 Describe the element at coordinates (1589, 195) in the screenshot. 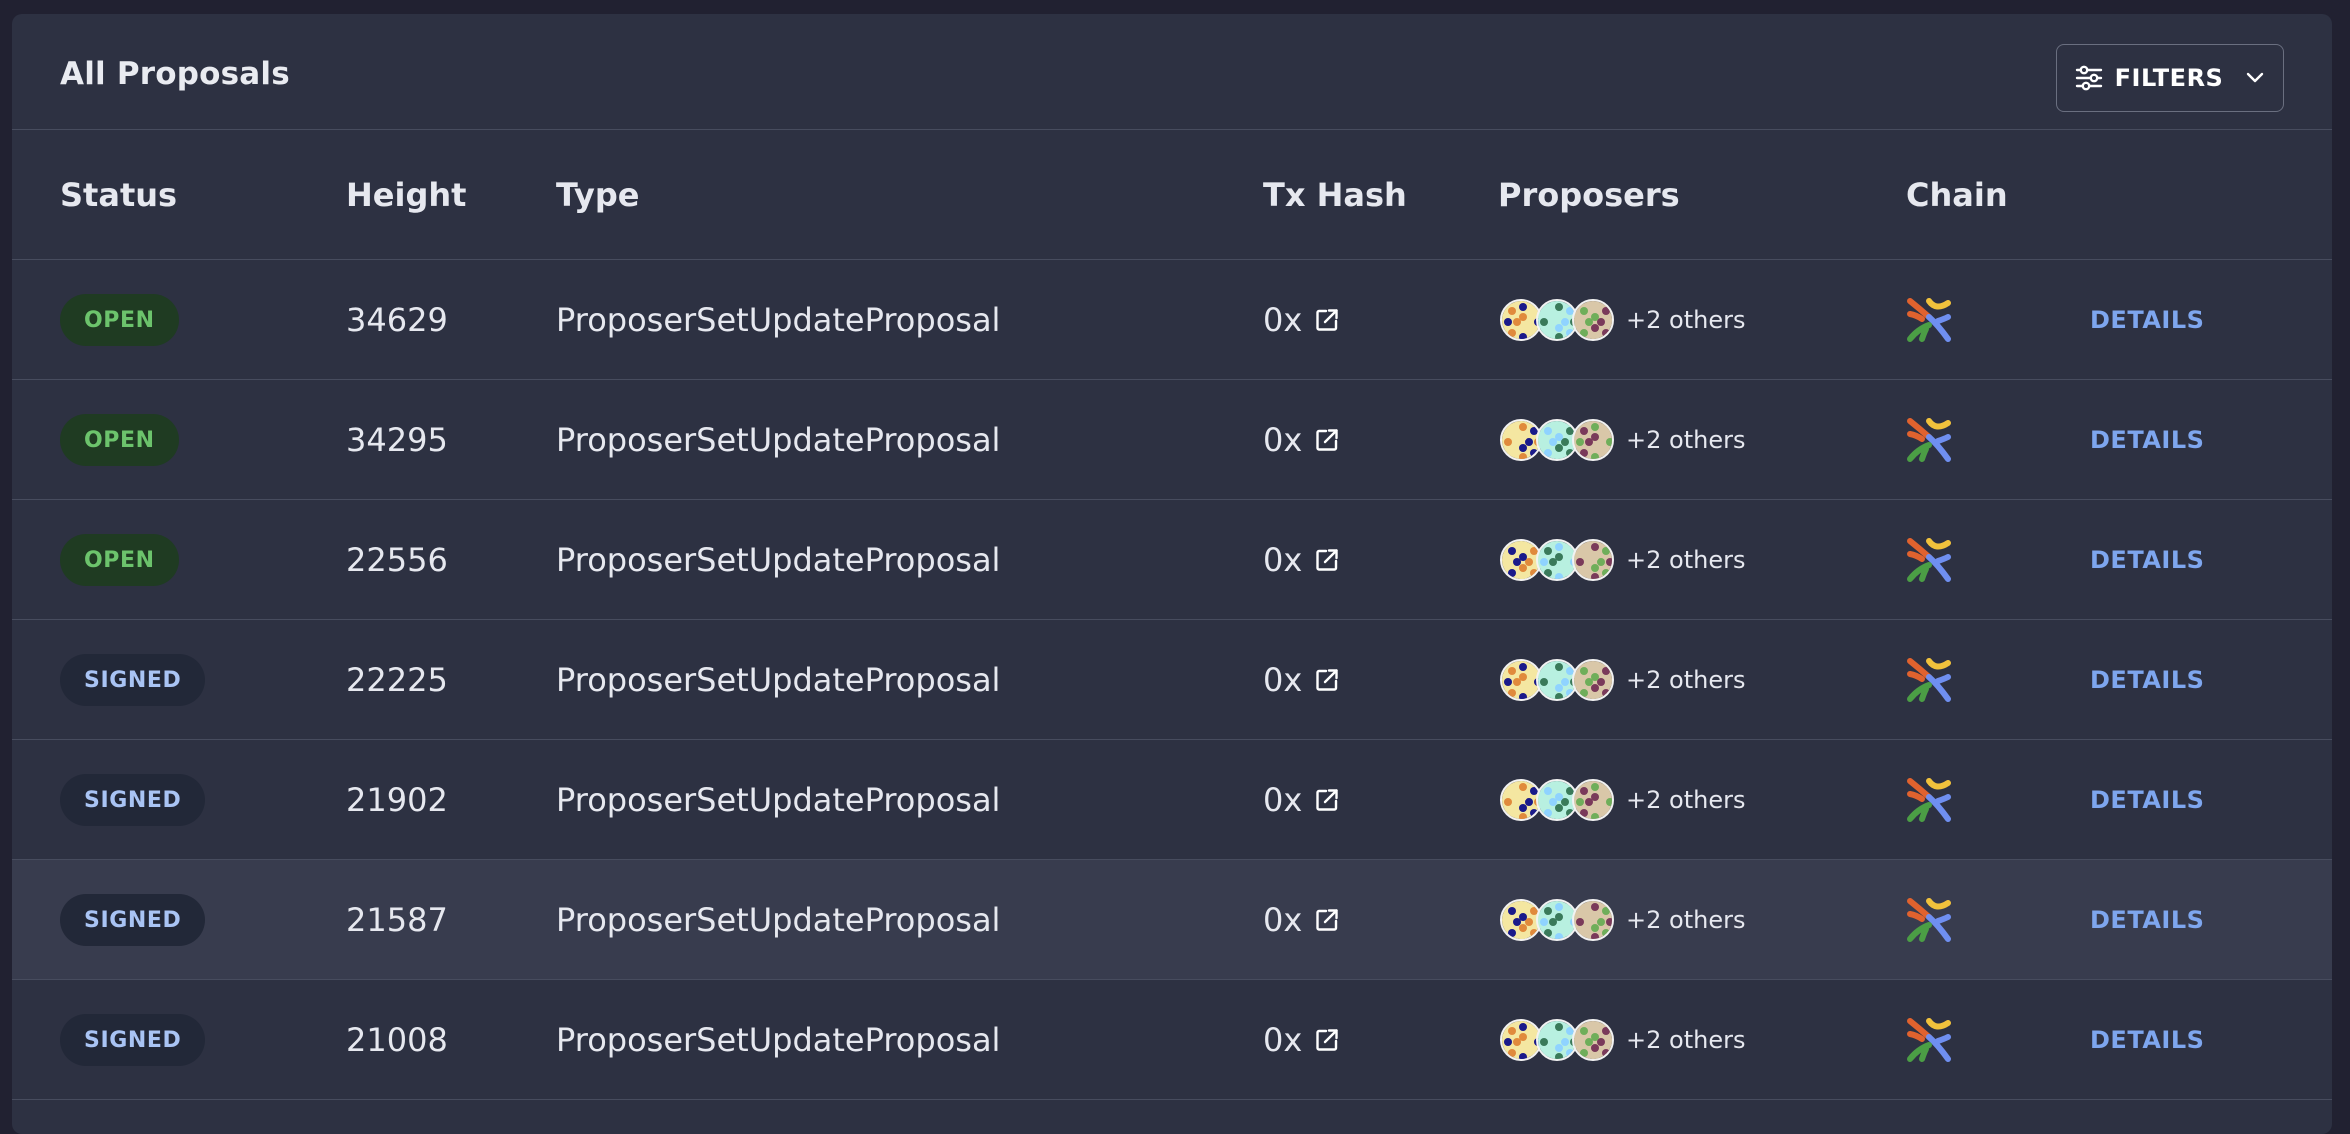

I see `header-proposers: Proposers` at that location.